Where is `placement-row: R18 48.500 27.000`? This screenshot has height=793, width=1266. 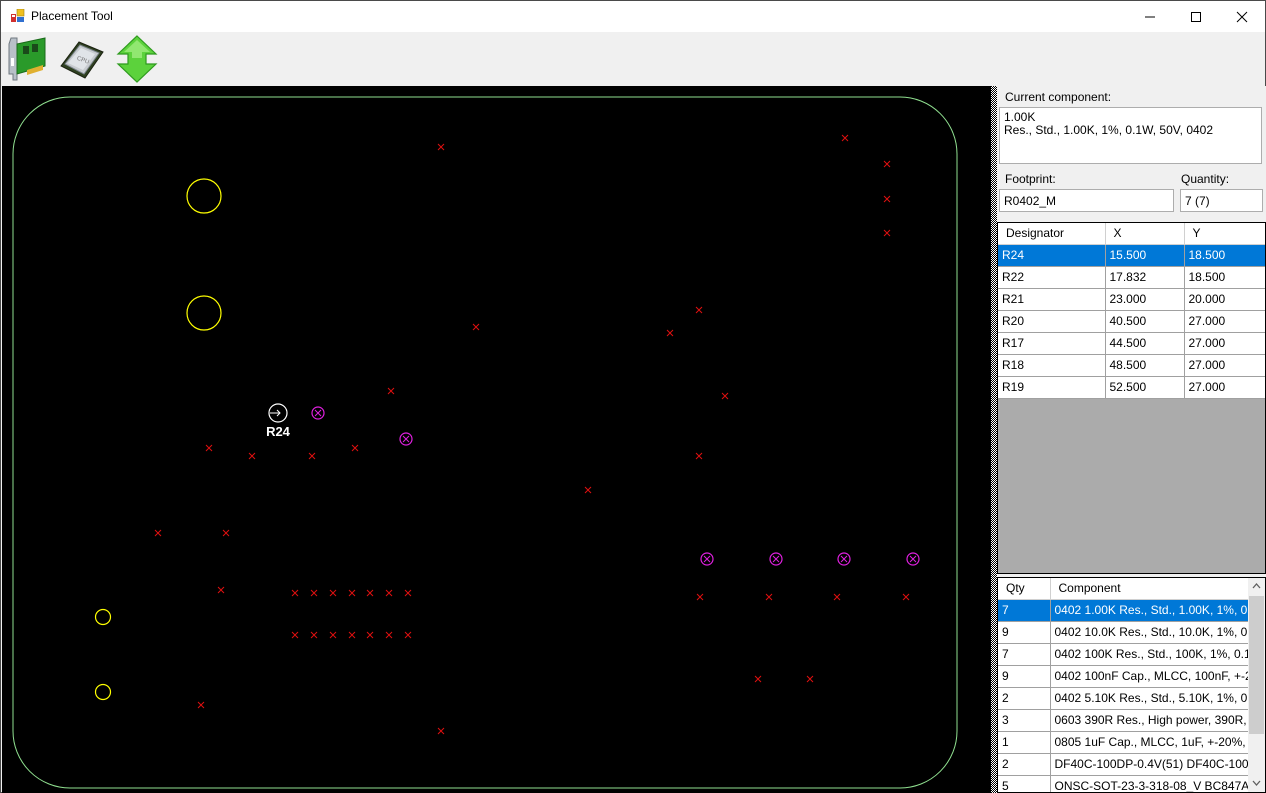
placement-row: R18 48.500 27.000 is located at coordinates (1131, 365).